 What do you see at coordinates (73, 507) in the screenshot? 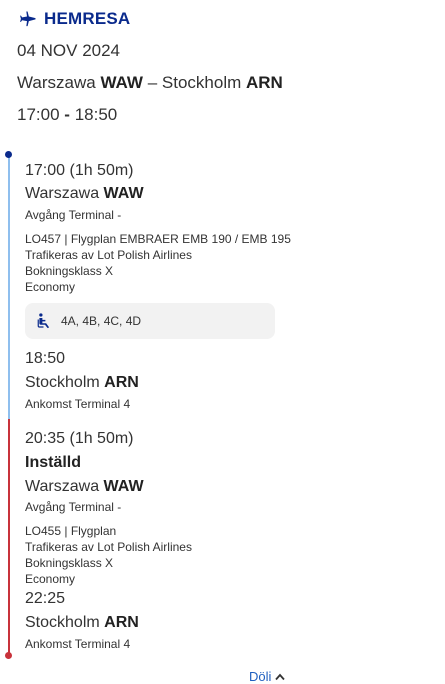
I see `segment-2-departure-terminal: Avgång Terminal -` at bounding box center [73, 507].